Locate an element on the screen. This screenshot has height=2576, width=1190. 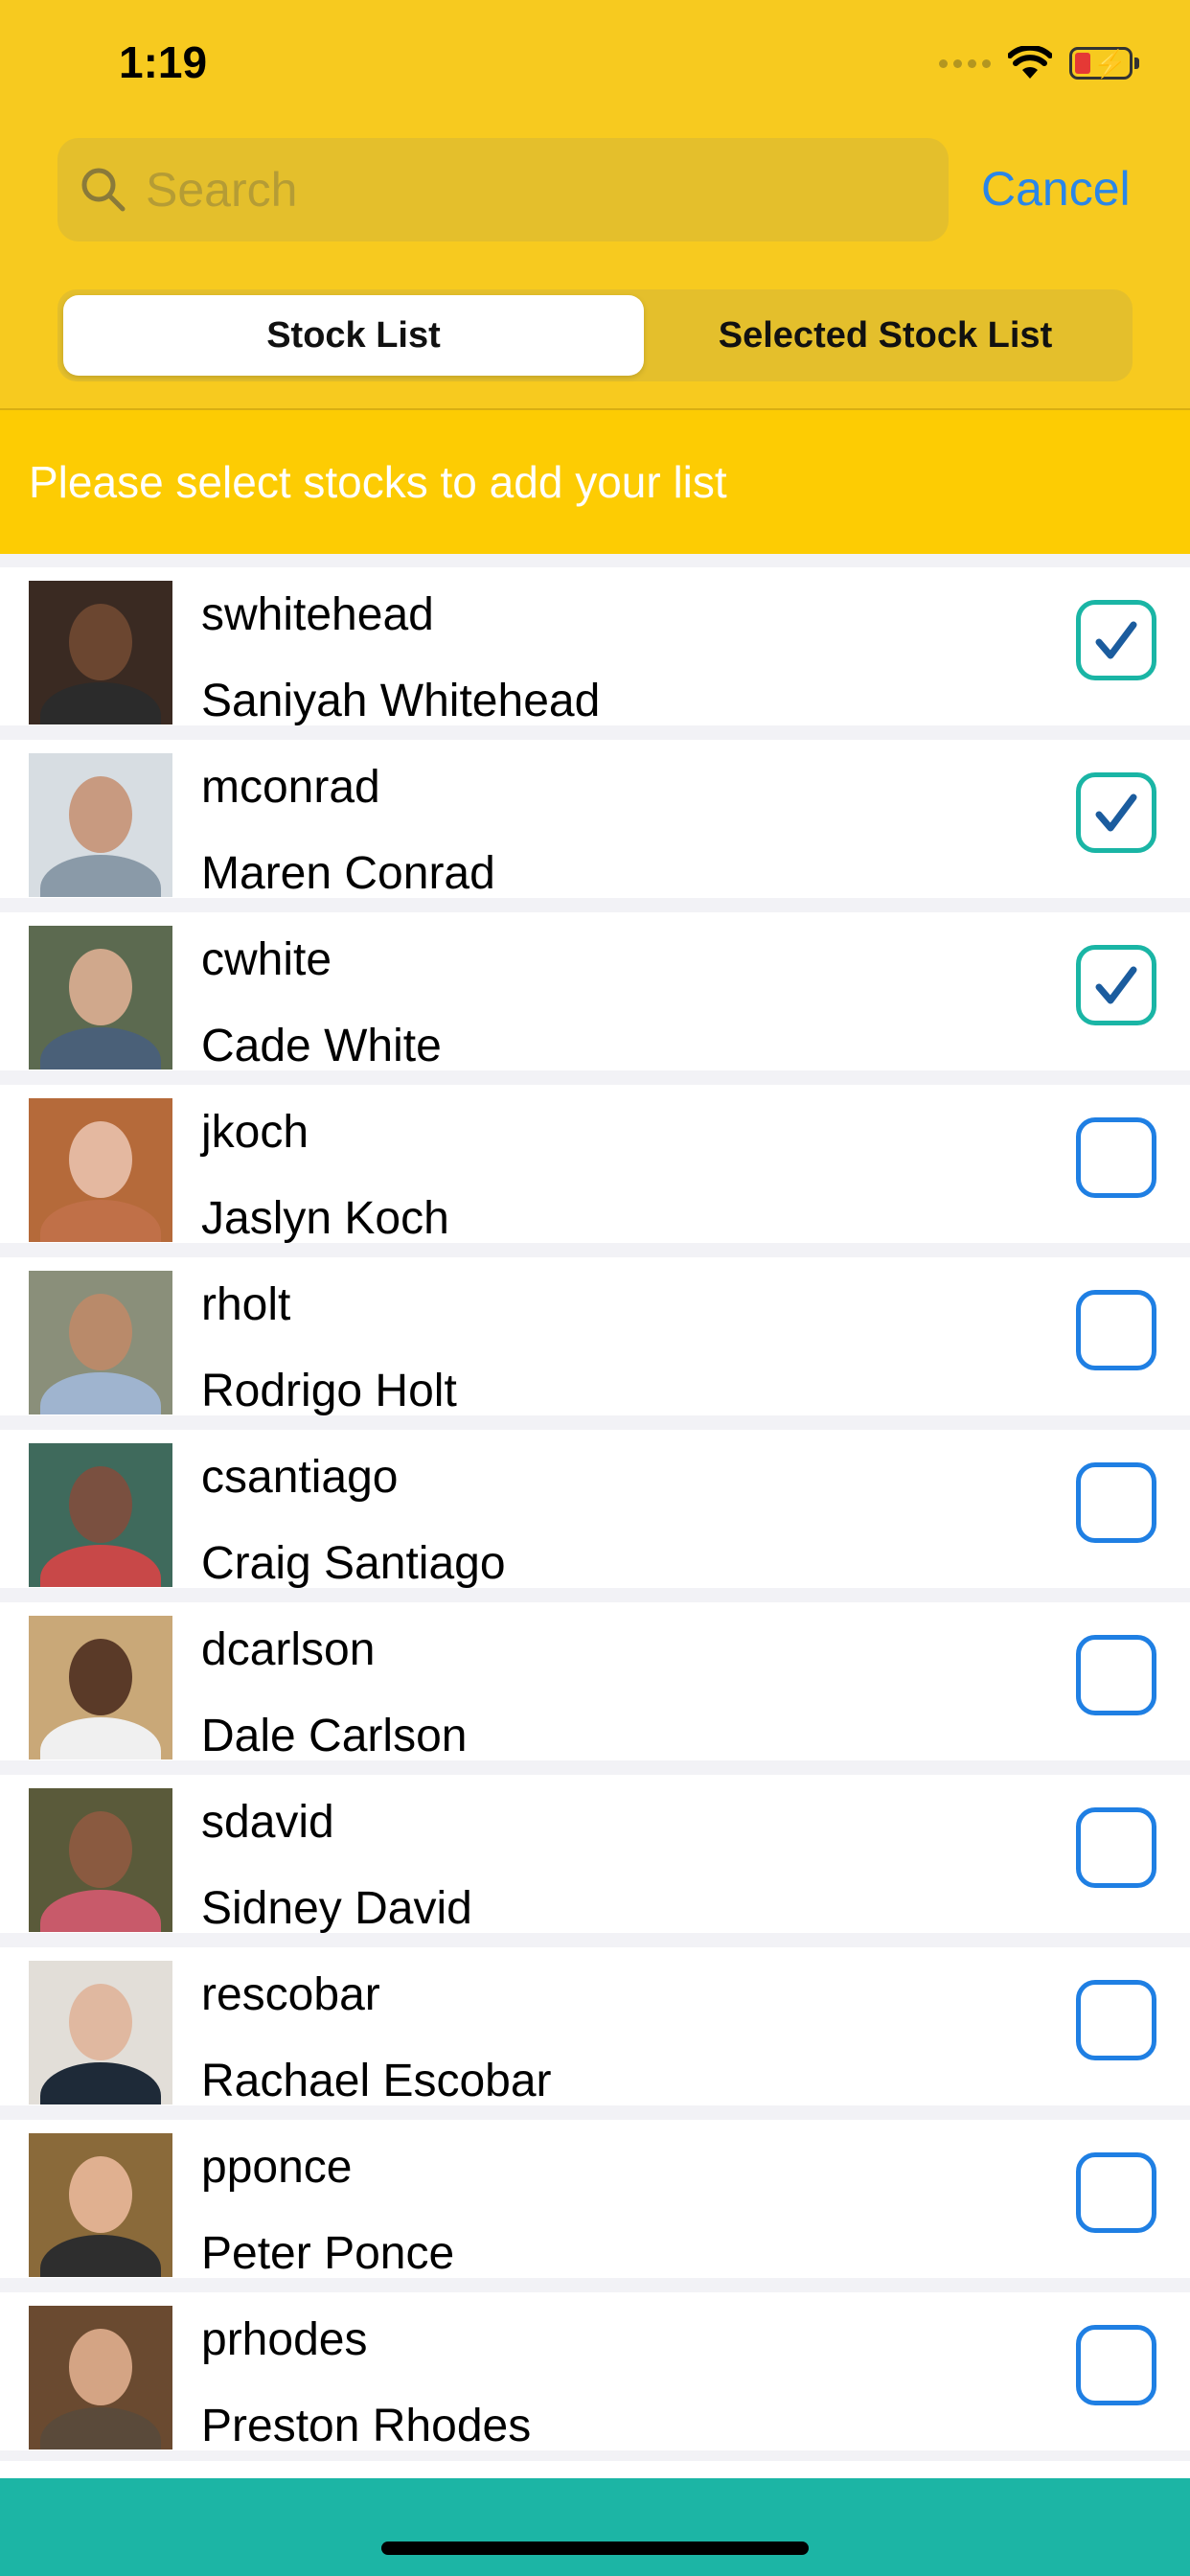
fullname-label: Peter Ponce is located at coordinates (328, 2253).